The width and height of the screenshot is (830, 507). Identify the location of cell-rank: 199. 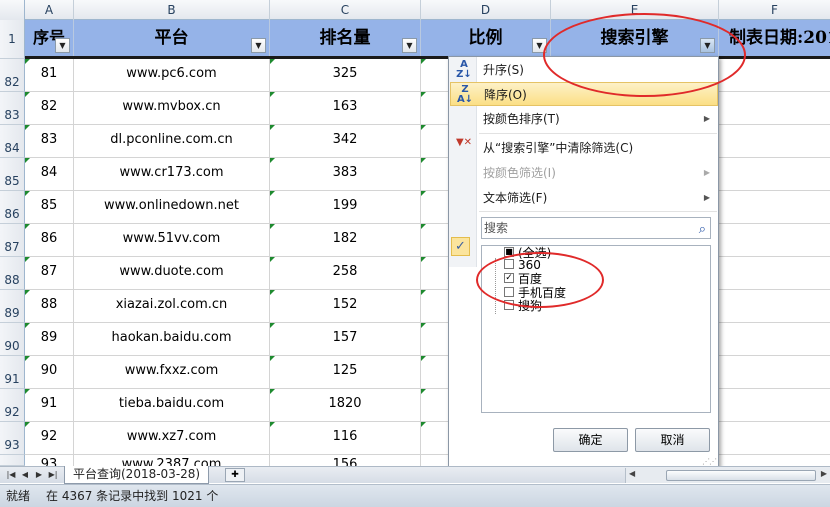
(345, 207).